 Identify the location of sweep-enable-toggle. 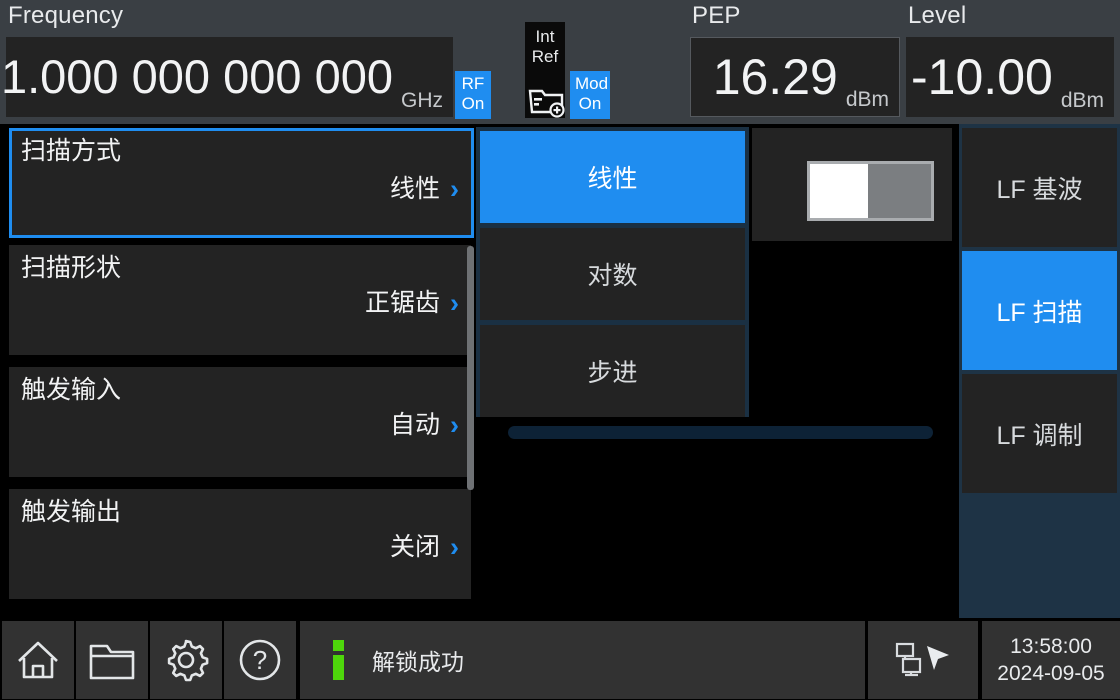
(870, 191).